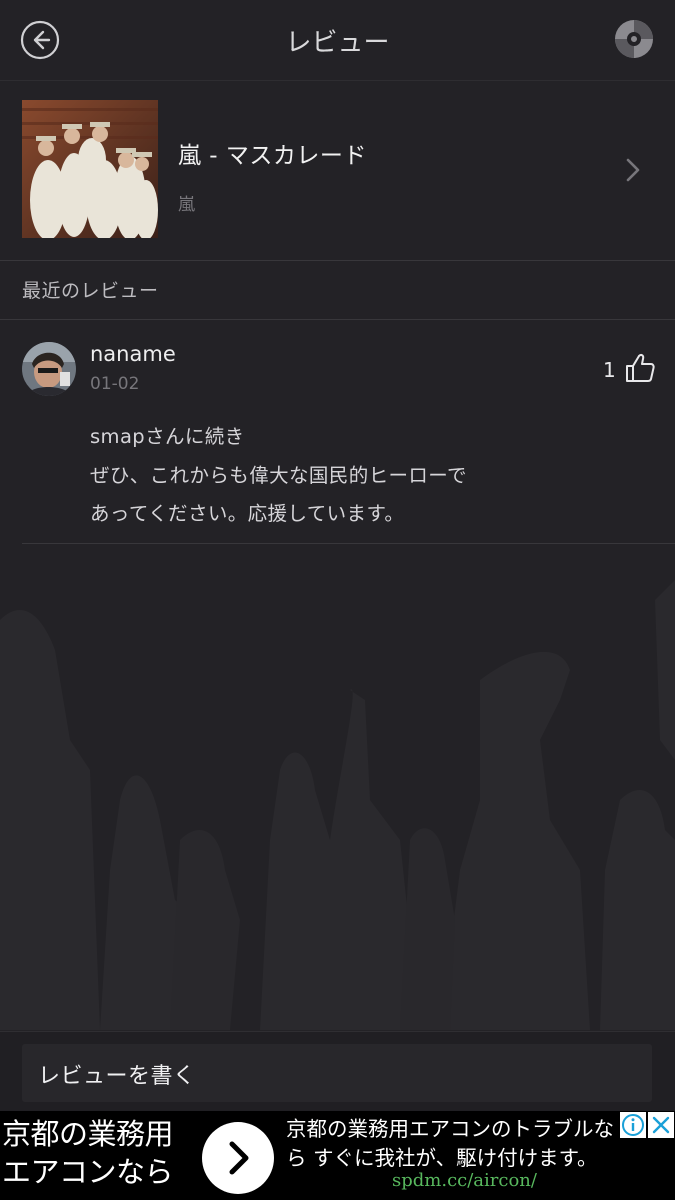  Describe the element at coordinates (661, 1125) in the screenshot. I see `close-icon` at that location.